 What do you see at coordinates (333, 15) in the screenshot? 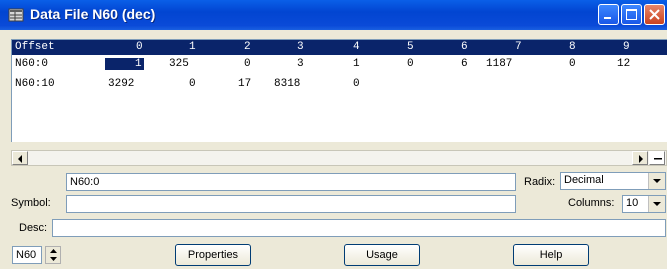
I see `title-bar: Data File N60 (dec)` at bounding box center [333, 15].